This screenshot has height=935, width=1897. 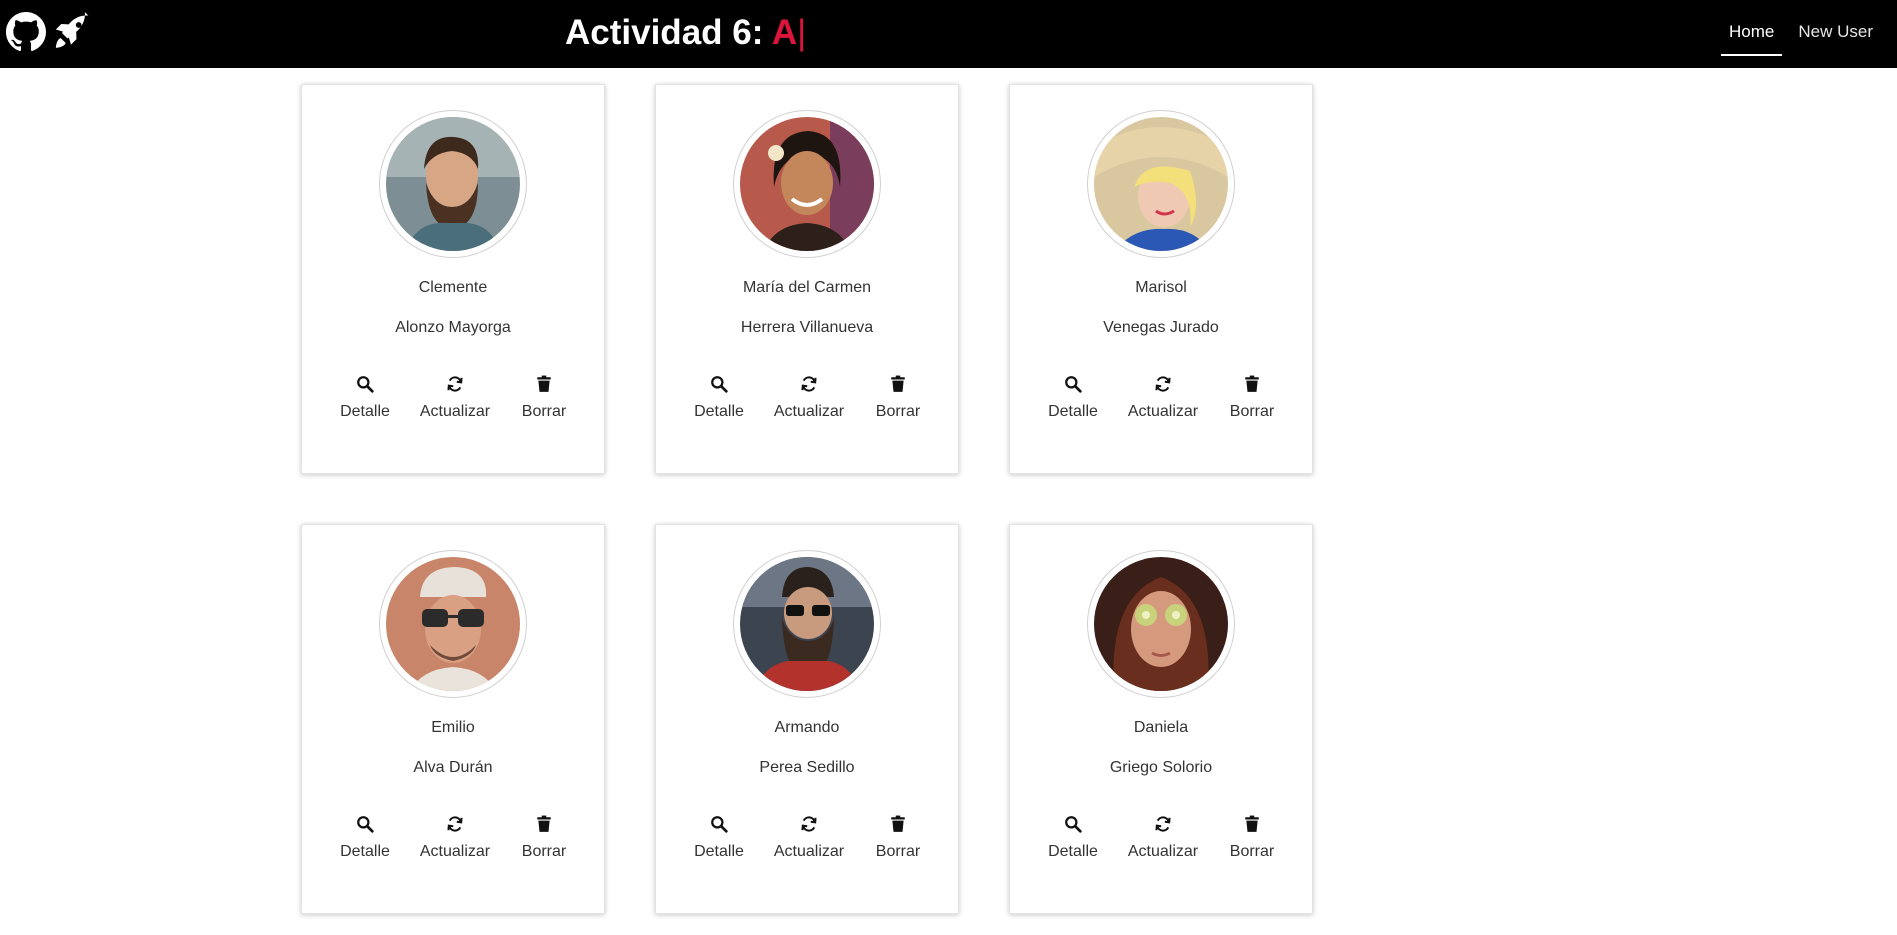 I want to click on user-last-name: Herrera Villanueva, so click(x=807, y=327).